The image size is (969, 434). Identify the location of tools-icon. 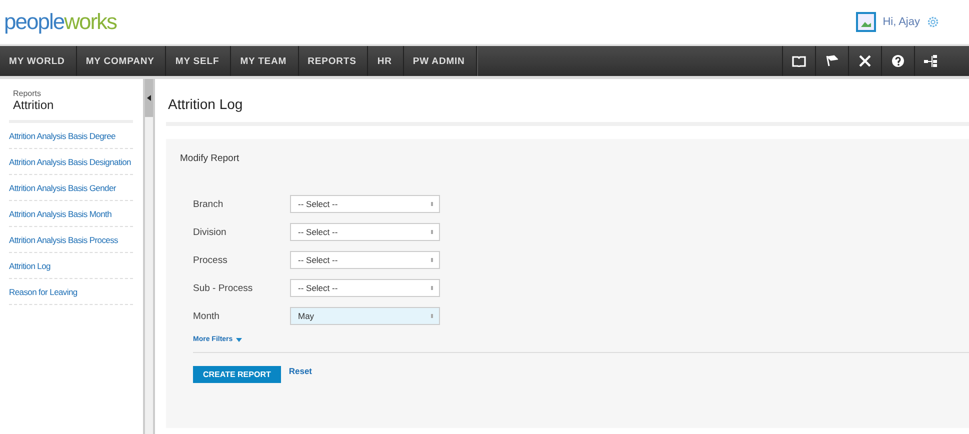
(865, 61).